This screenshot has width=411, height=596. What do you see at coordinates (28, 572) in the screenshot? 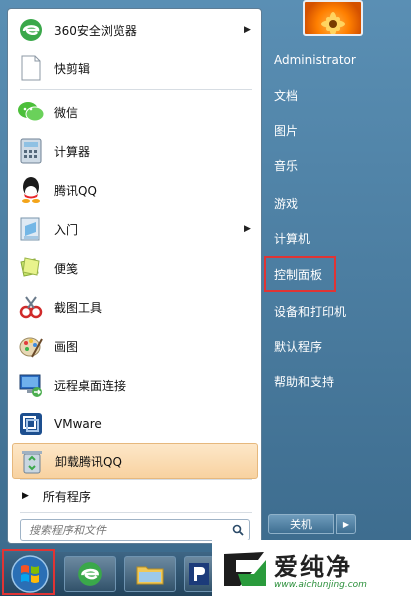
I see `start-button-highlight-box` at bounding box center [28, 572].